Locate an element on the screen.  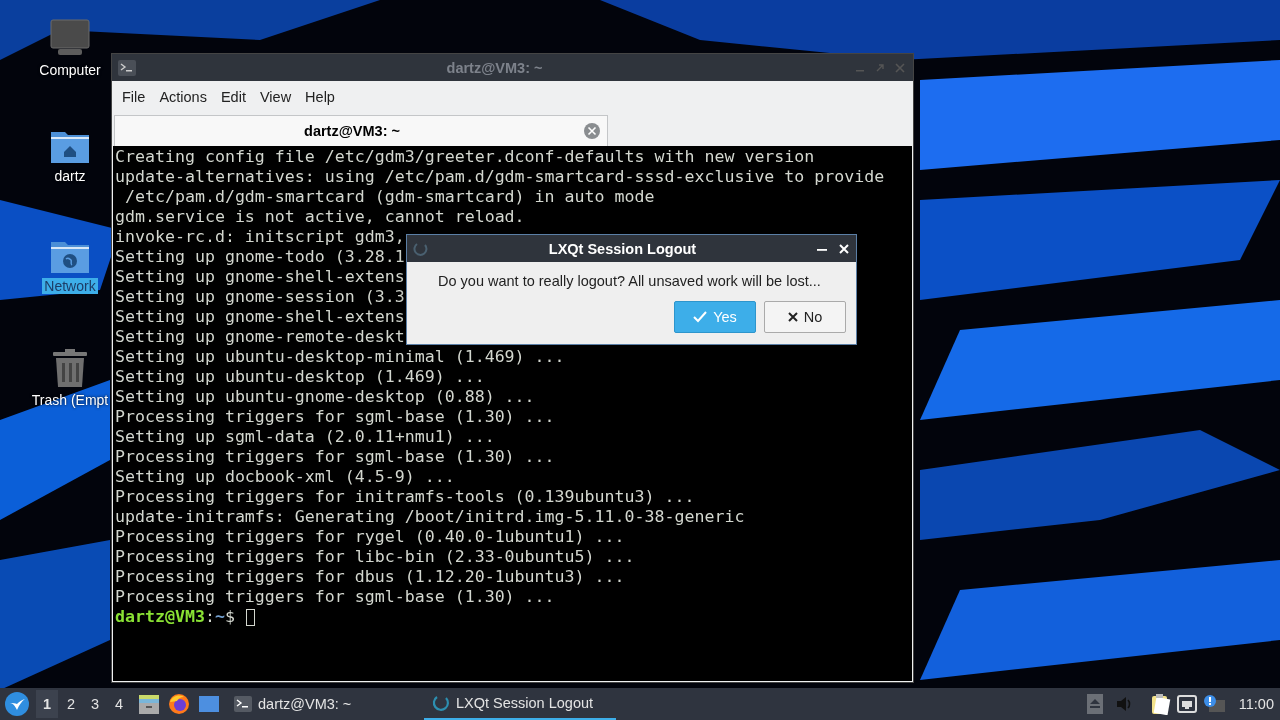
terminal-line: update-initramfs: Generating /boot/initrd.img-5.11.0-38-generic is located at coordinates (430, 517).